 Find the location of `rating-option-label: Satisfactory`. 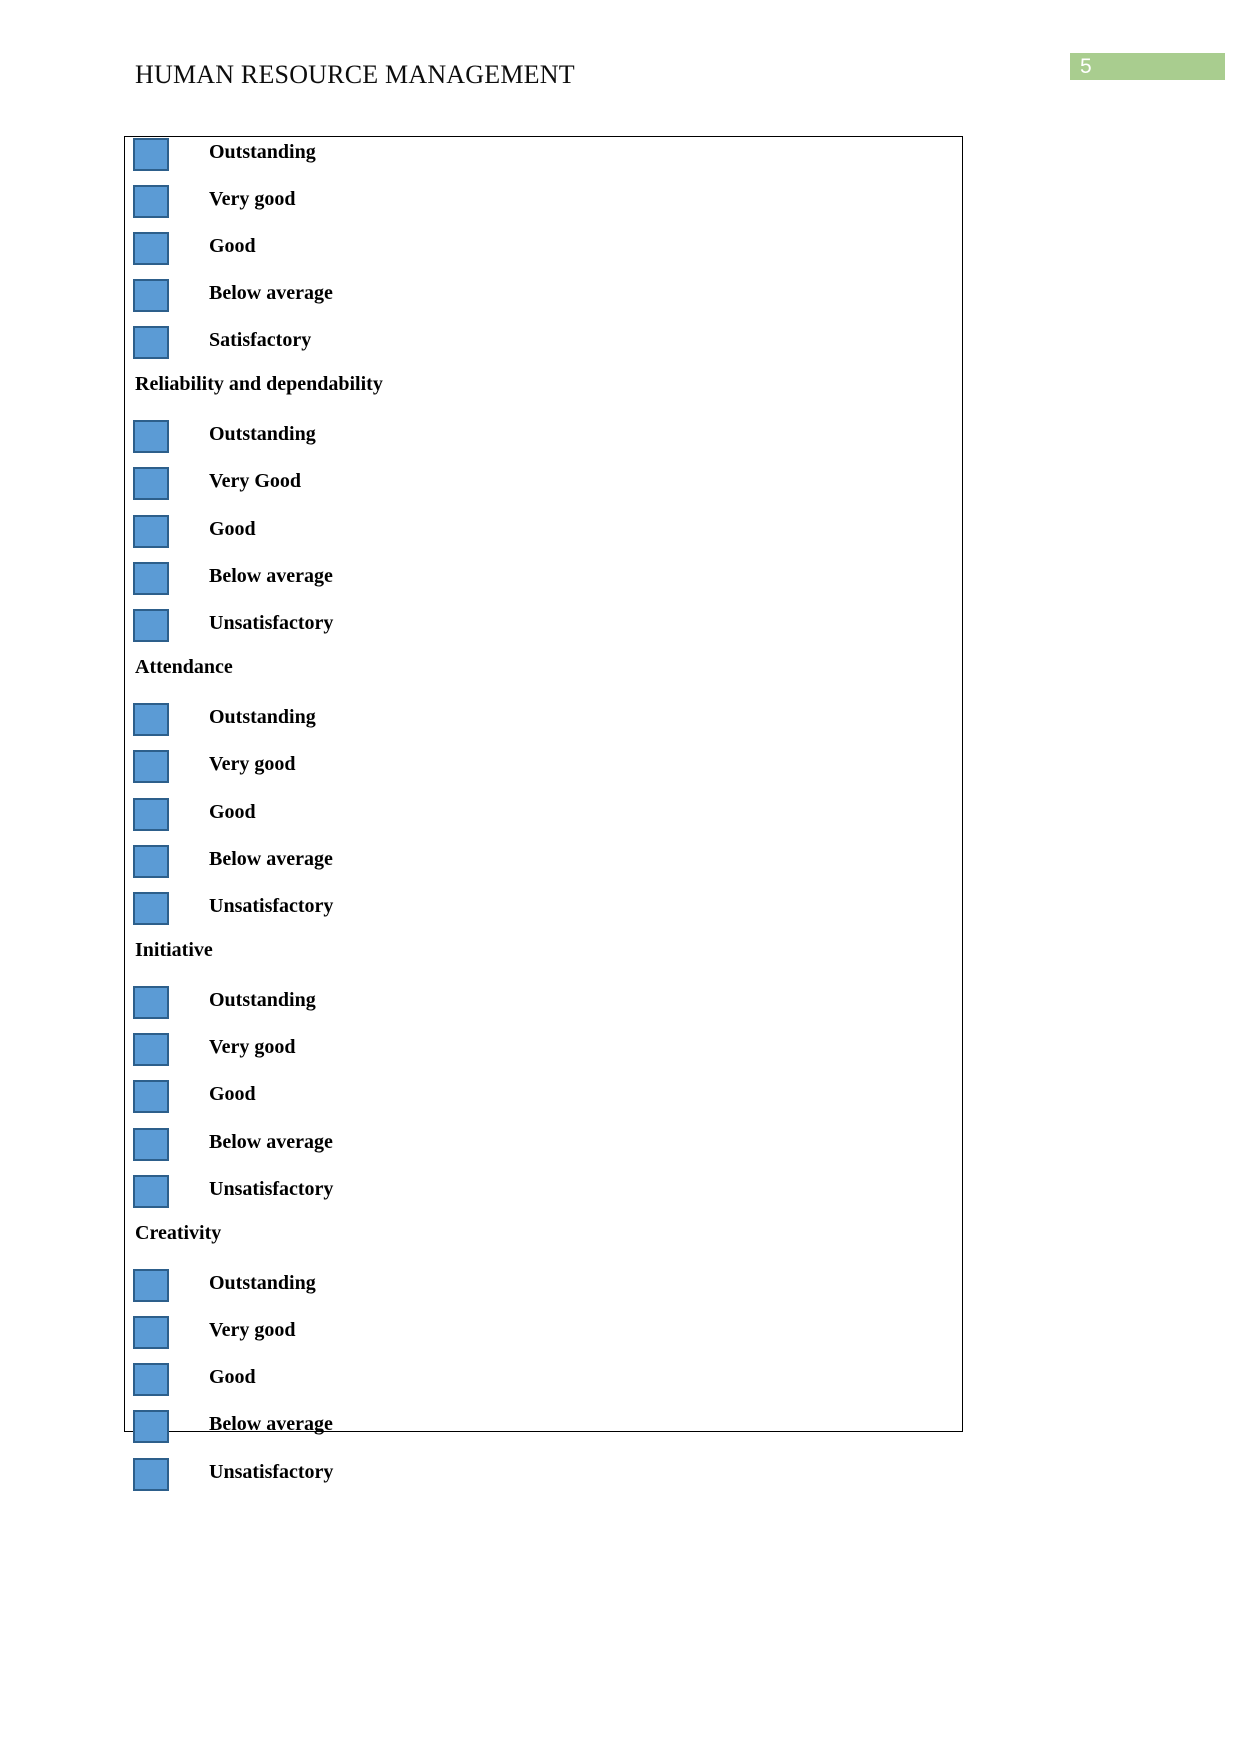

rating-option-label: Satisfactory is located at coordinates (260, 340).